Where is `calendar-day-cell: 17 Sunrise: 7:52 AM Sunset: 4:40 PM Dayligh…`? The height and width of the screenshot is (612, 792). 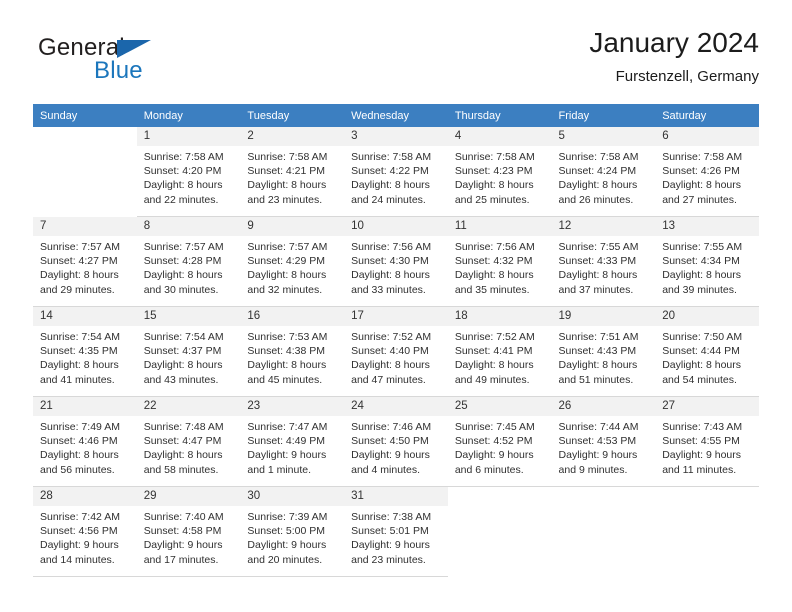
calendar-day-cell: 17 Sunrise: 7:52 AM Sunset: 4:40 PM Dayligh… is located at coordinates (396, 352).